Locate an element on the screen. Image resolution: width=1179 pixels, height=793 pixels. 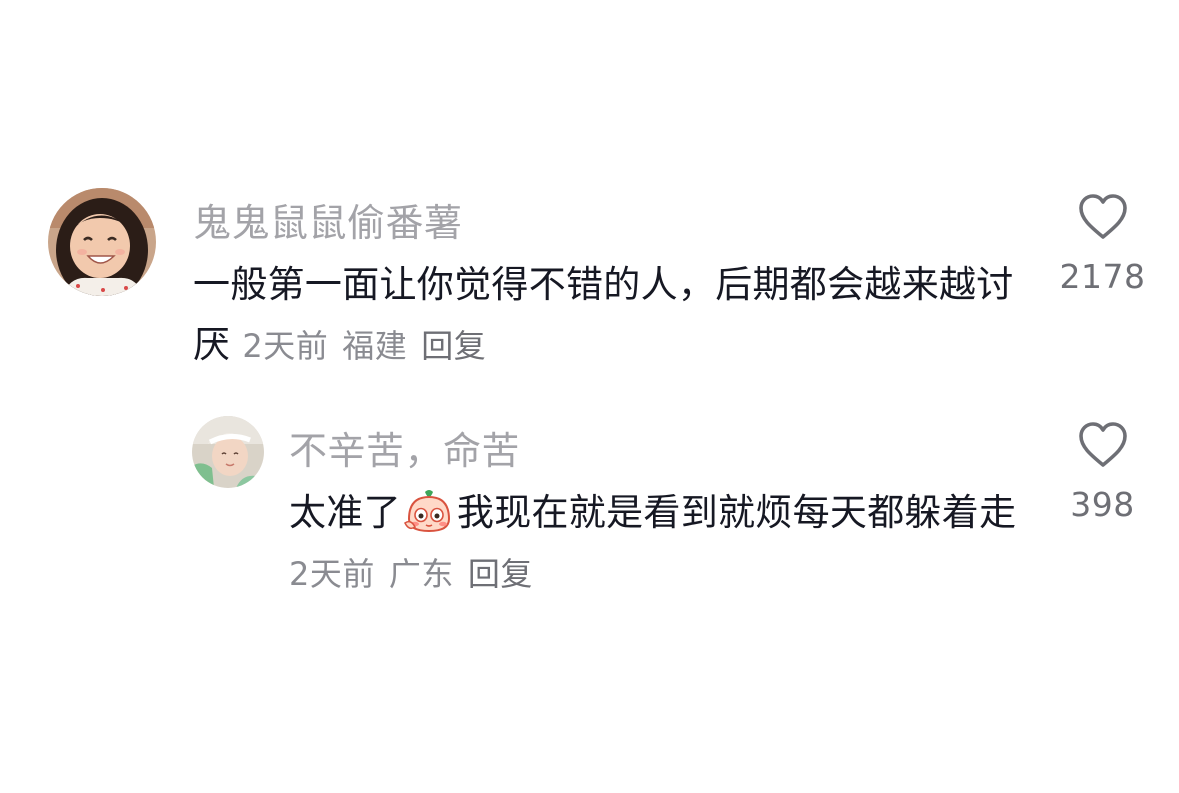
username: 不辛苦，命苦 is located at coordinates (404, 447).